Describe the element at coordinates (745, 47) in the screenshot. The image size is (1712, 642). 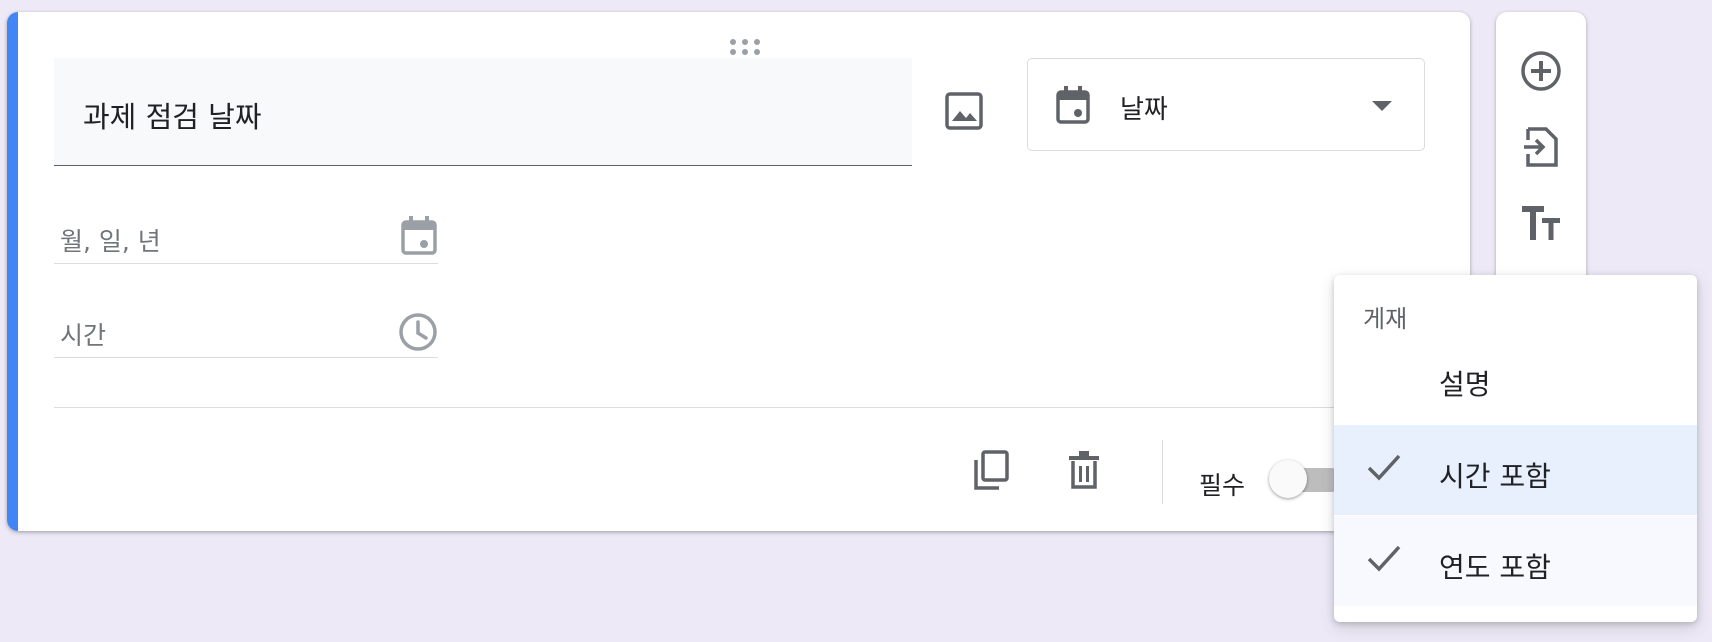
I see `drag-handle-icon` at that location.